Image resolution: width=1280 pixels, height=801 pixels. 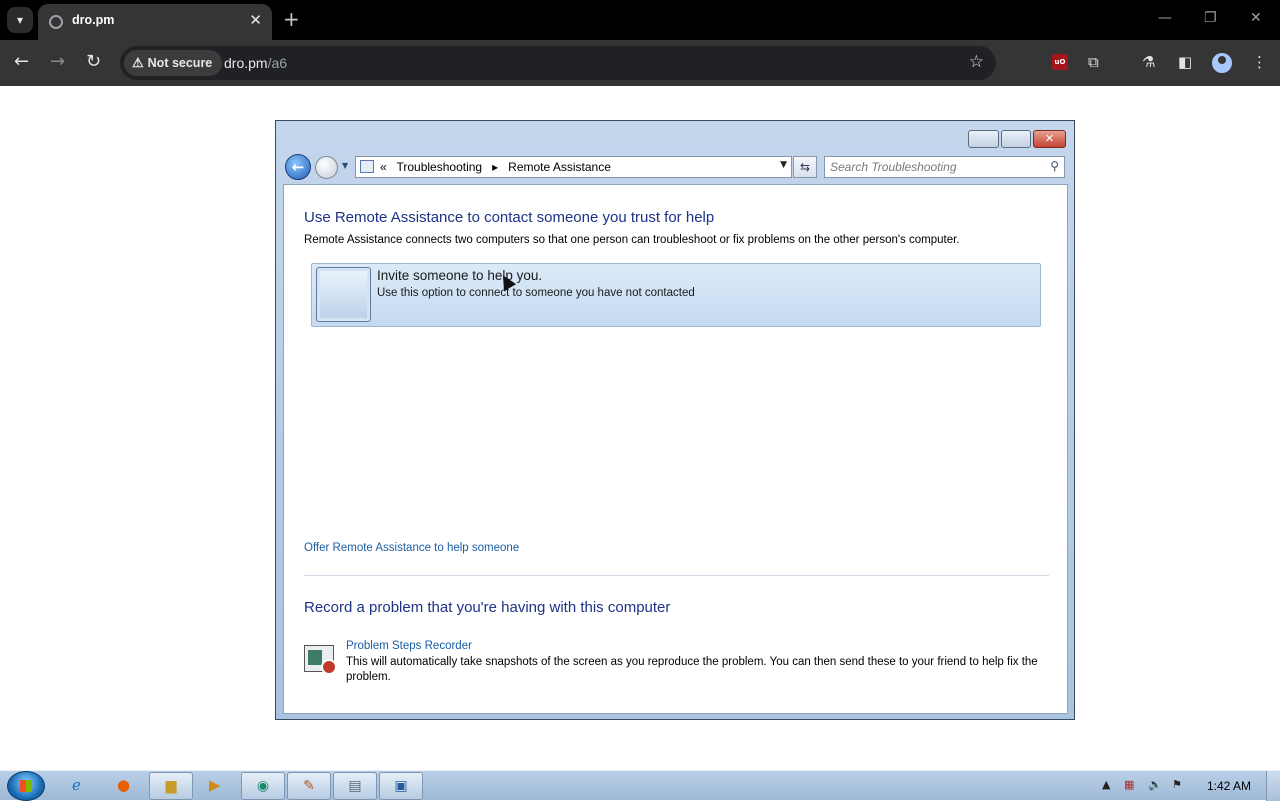 I want to click on new-tab-button: +, so click(x=291, y=19).